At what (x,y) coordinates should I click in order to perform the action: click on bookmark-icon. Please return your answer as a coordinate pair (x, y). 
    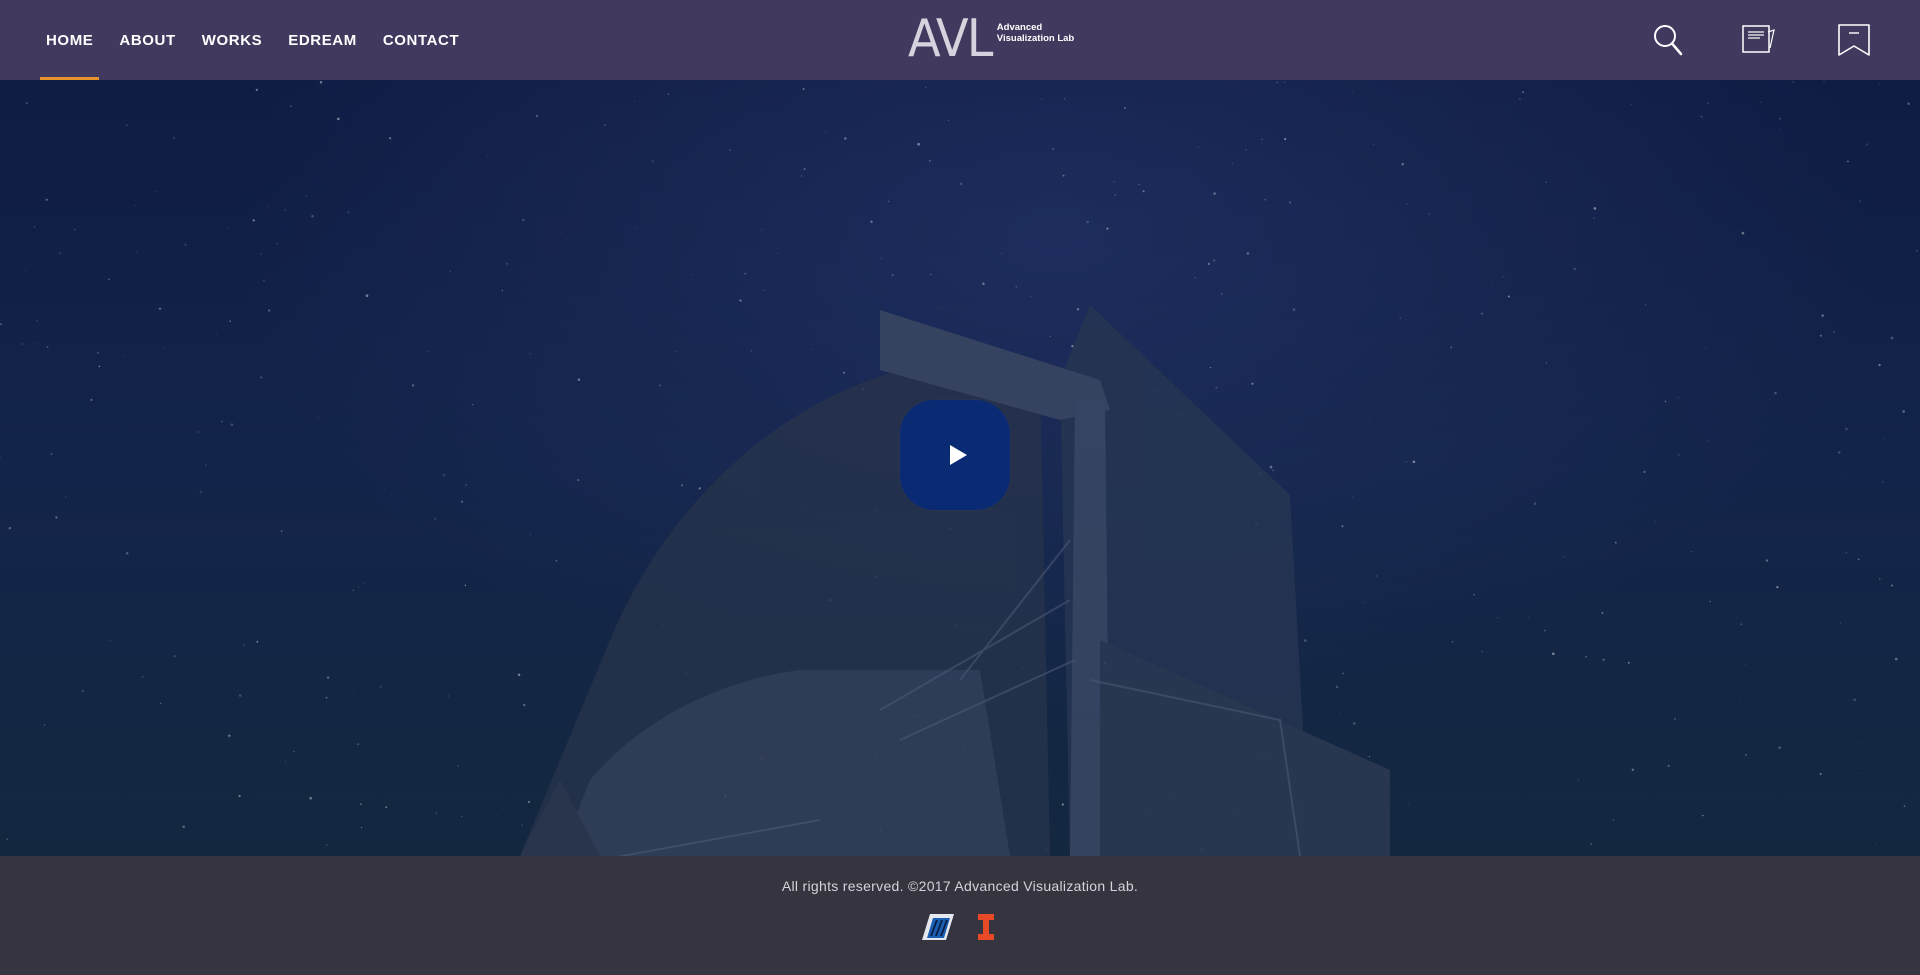
    Looking at the image, I should click on (1854, 40).